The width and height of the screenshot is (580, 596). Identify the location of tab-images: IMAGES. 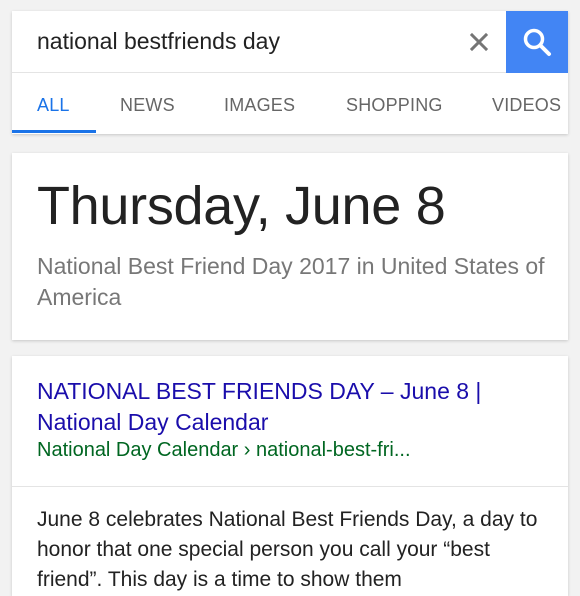
(259, 105).